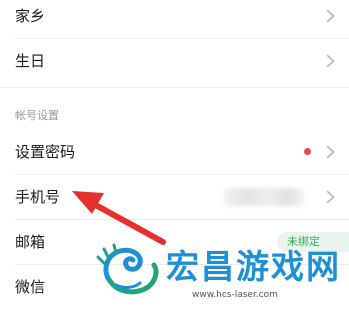  Describe the element at coordinates (30, 287) in the screenshot. I see `row-label-wechat: 微信` at that location.